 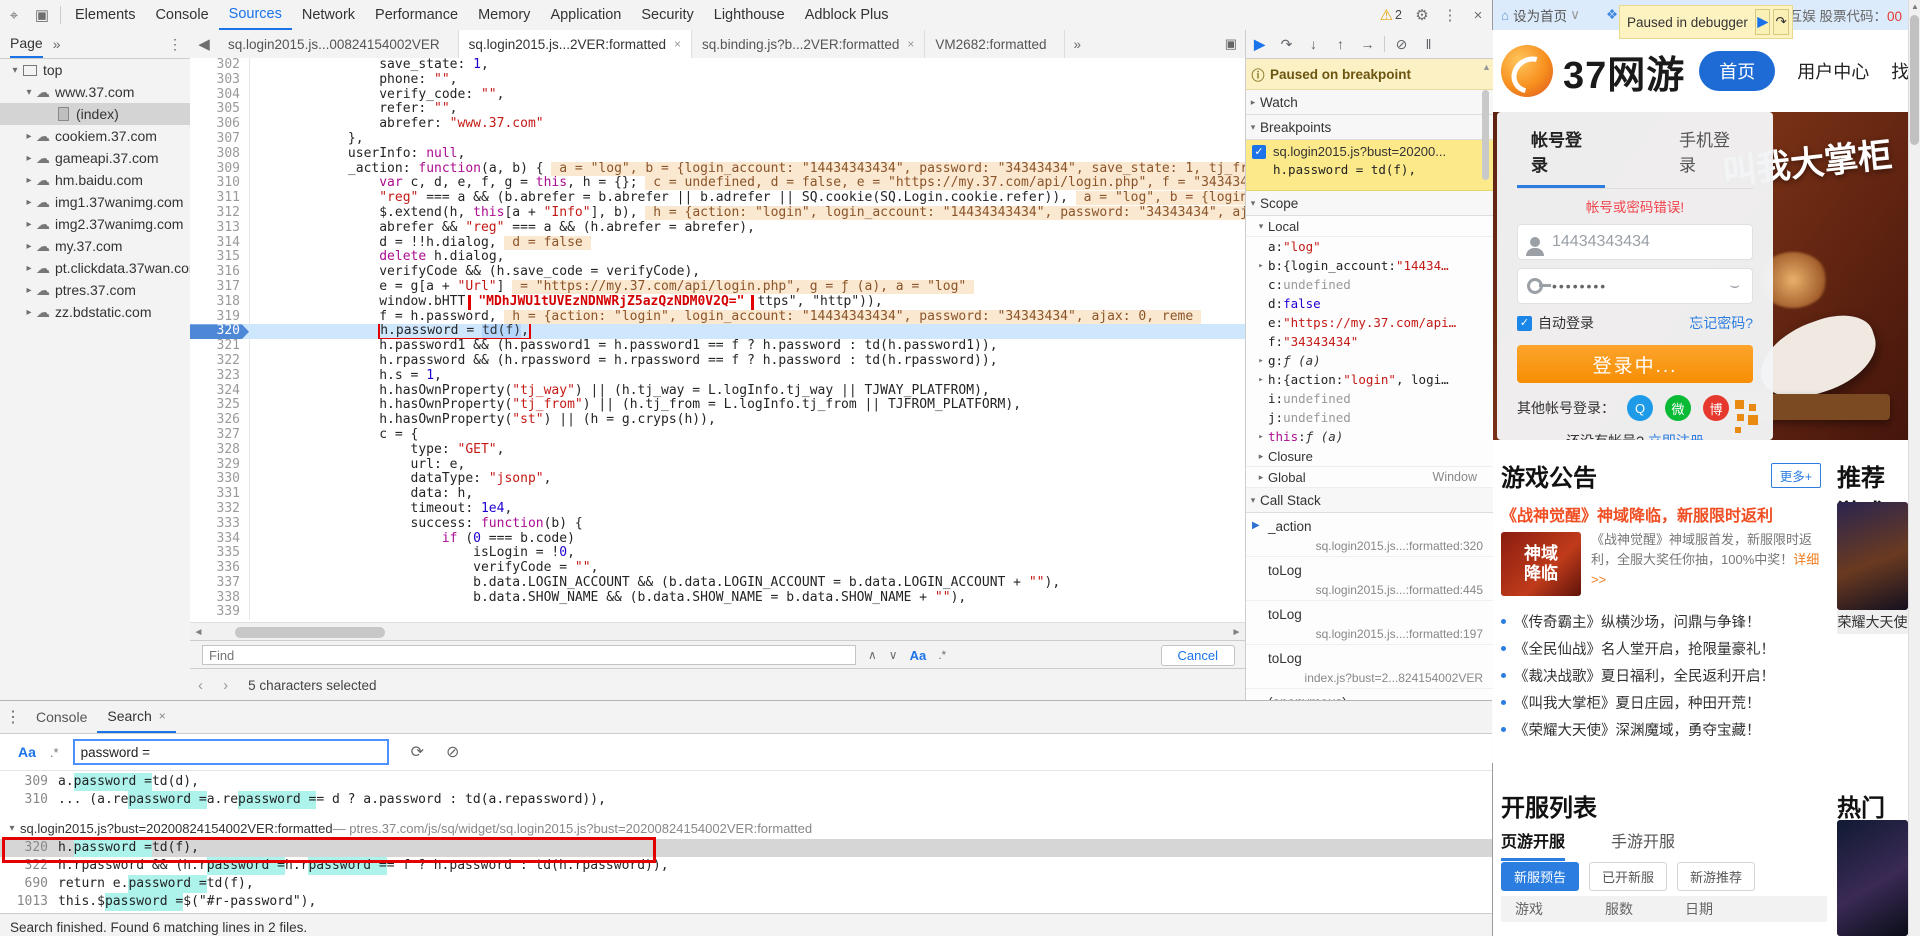 I want to click on line-number: 311, so click(x=220, y=198).